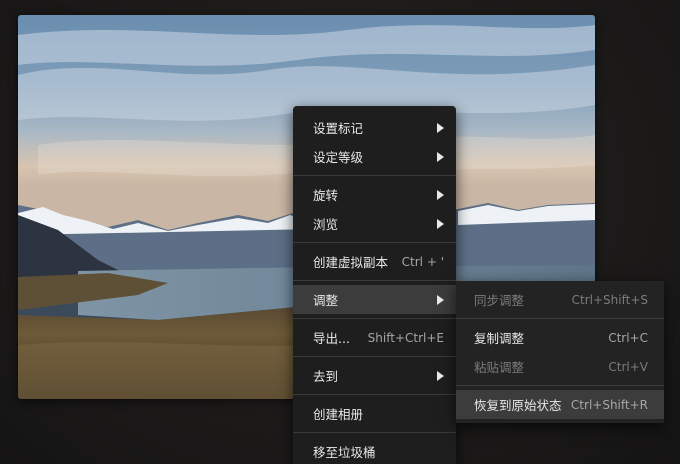 Image resolution: width=680 pixels, height=464 pixels. What do you see at coordinates (609, 299) in the screenshot?
I see `submenu-item-shortcut: Ctrl+Shift+S` at bounding box center [609, 299].